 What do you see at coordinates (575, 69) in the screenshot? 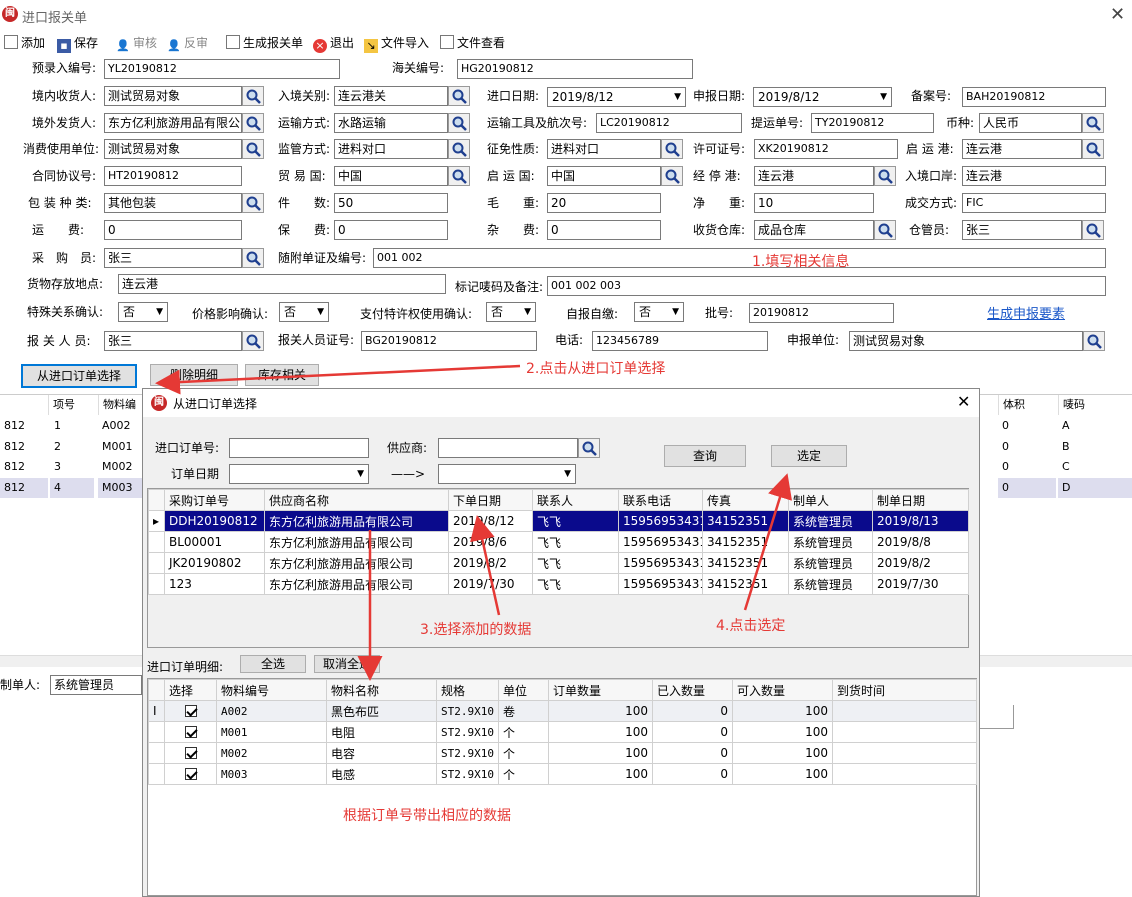
I see `customs-input: HG20190812` at bounding box center [575, 69].